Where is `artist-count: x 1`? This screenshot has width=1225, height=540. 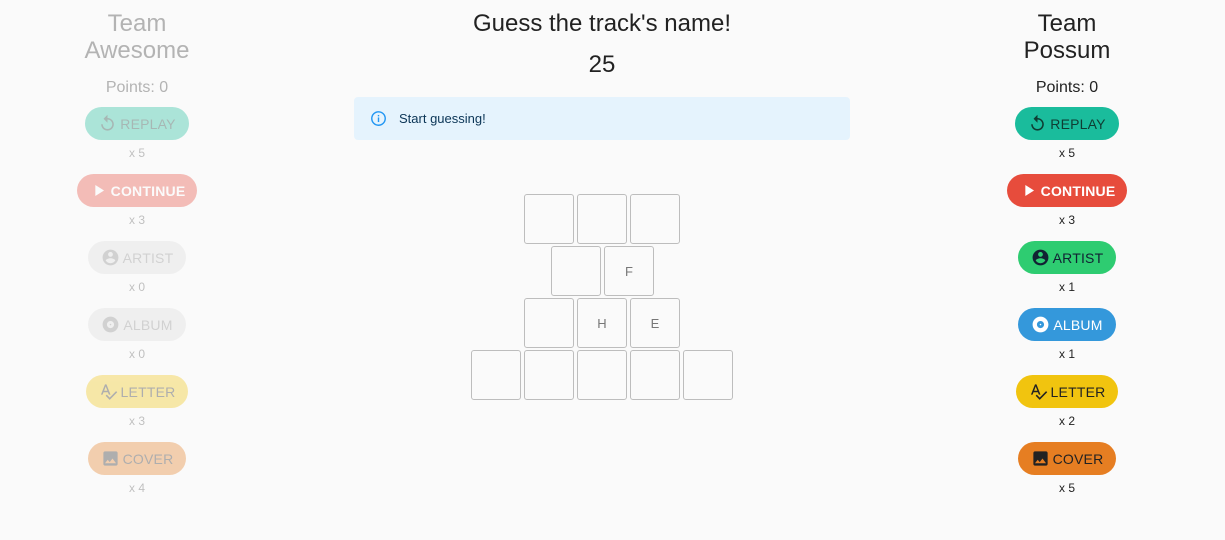 artist-count: x 1 is located at coordinates (1066, 287).